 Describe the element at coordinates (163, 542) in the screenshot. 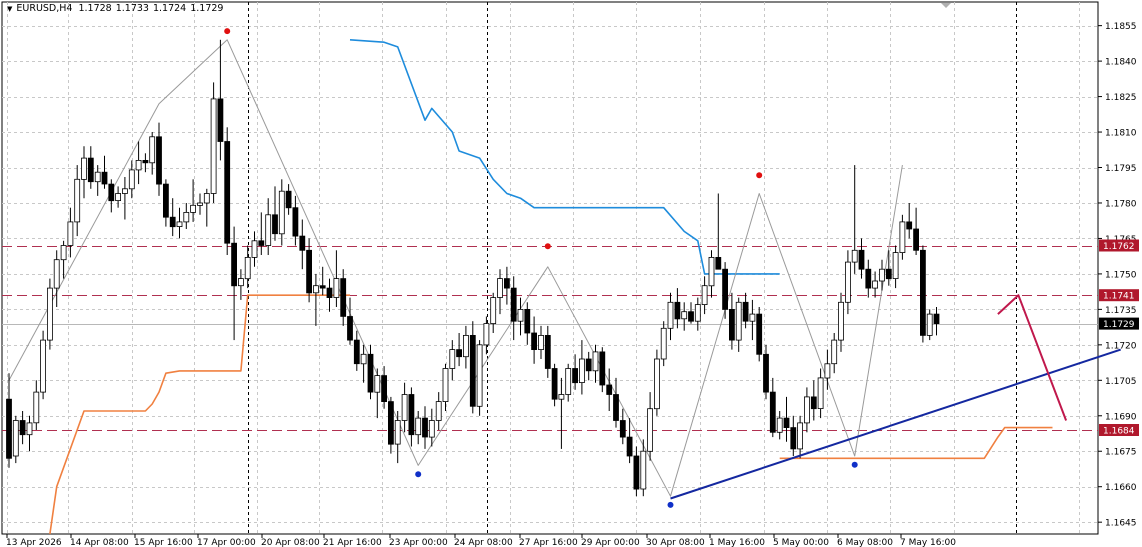

I see `time-tick-label: 15 Apr 16:00` at that location.